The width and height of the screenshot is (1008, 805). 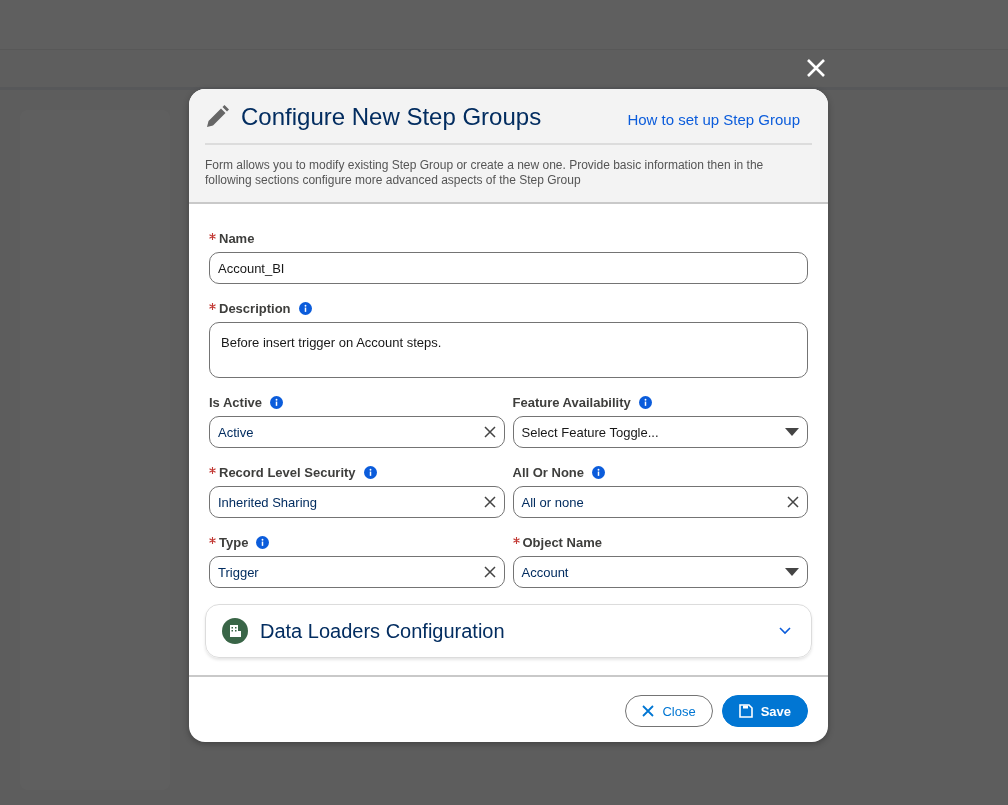 I want to click on section-header: Data Loaders Configuration, so click(x=508, y=631).